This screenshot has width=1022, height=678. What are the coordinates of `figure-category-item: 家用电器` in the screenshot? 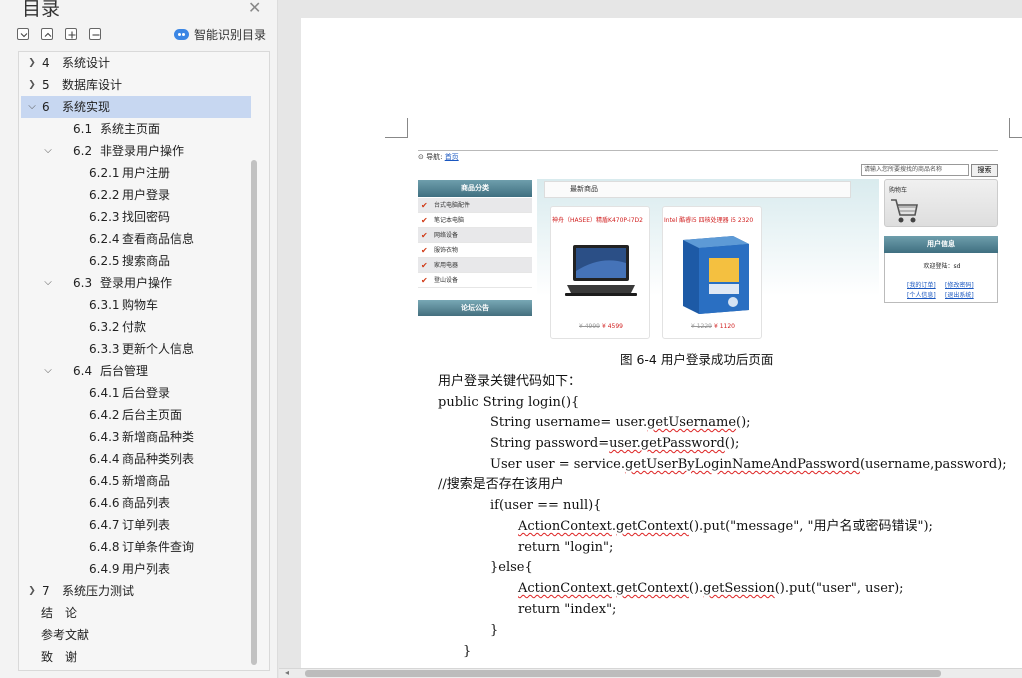 It's located at (475, 265).